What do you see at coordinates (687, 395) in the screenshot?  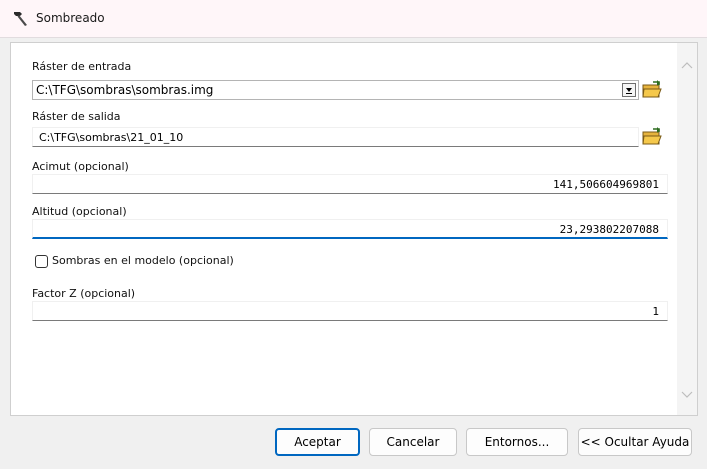 I see `scroll-down-icon` at bounding box center [687, 395].